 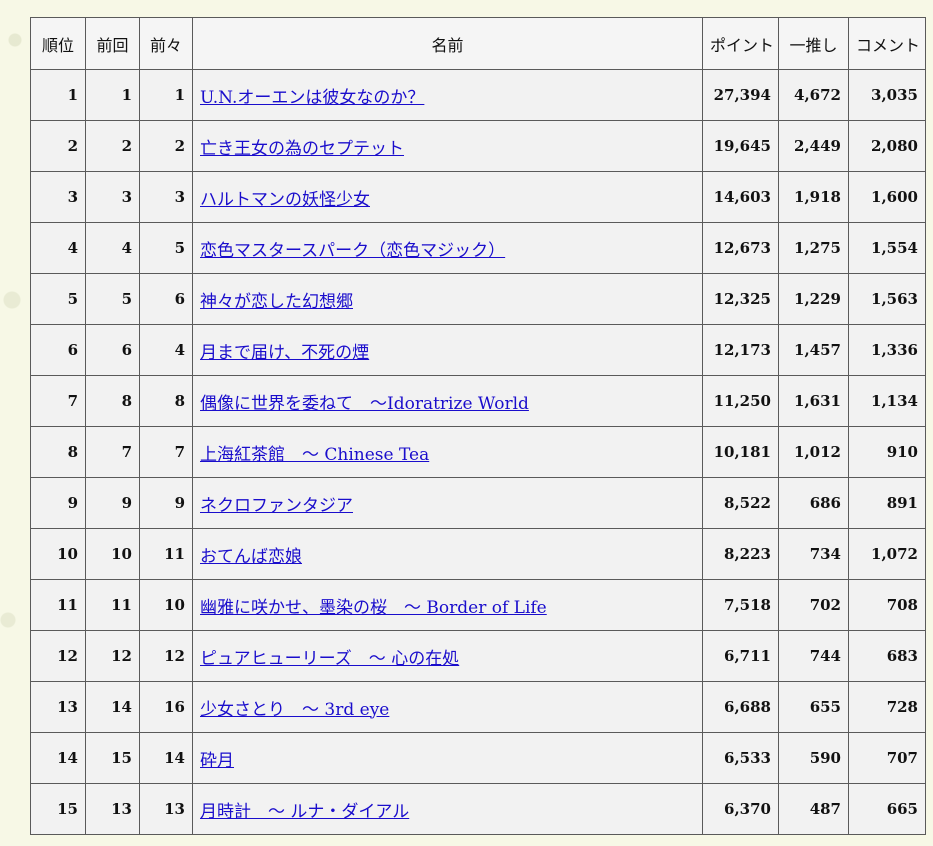 I want to click on cell-comment: 1,336, so click(x=887, y=350).